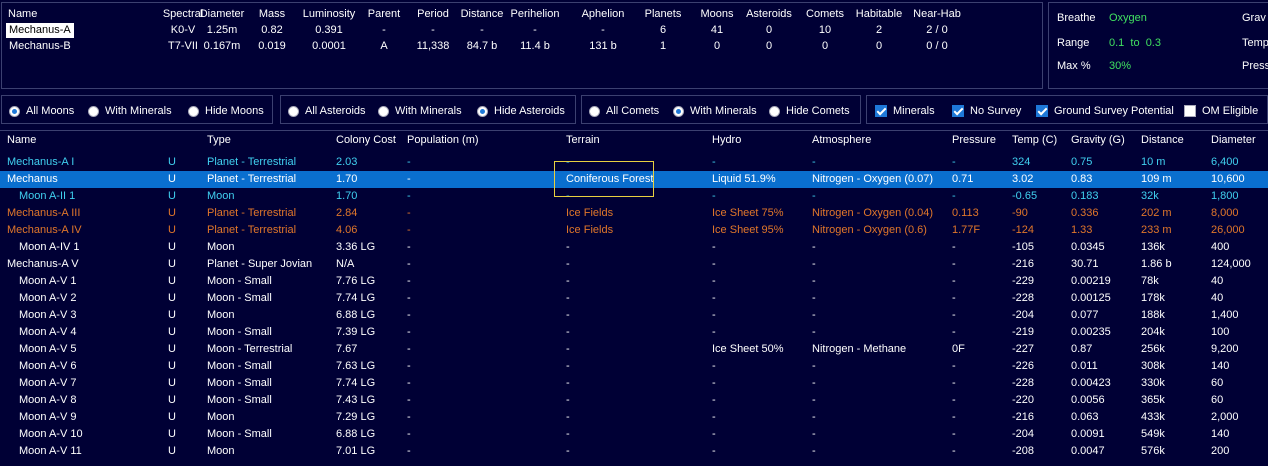  I want to click on column-header: Atmosphere, so click(841, 140).